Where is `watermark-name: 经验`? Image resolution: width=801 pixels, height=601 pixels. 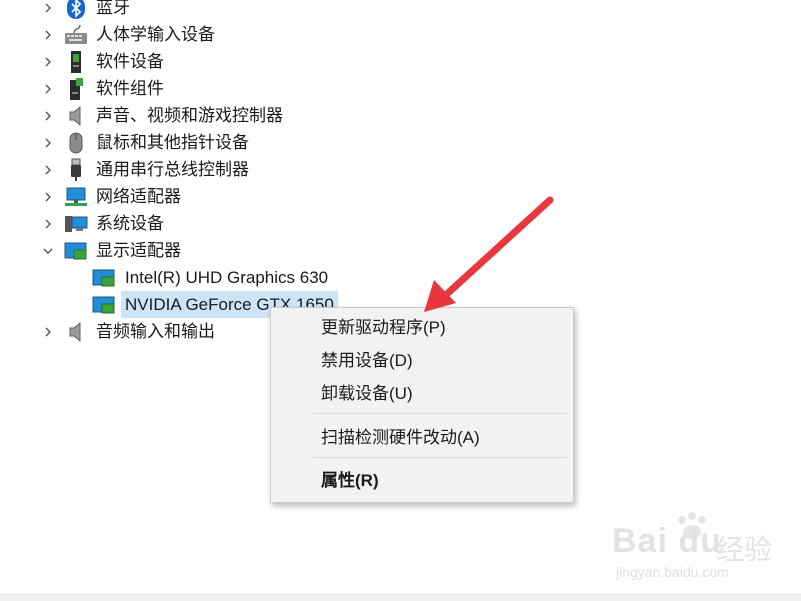
watermark-name: 经验 is located at coordinates (744, 549).